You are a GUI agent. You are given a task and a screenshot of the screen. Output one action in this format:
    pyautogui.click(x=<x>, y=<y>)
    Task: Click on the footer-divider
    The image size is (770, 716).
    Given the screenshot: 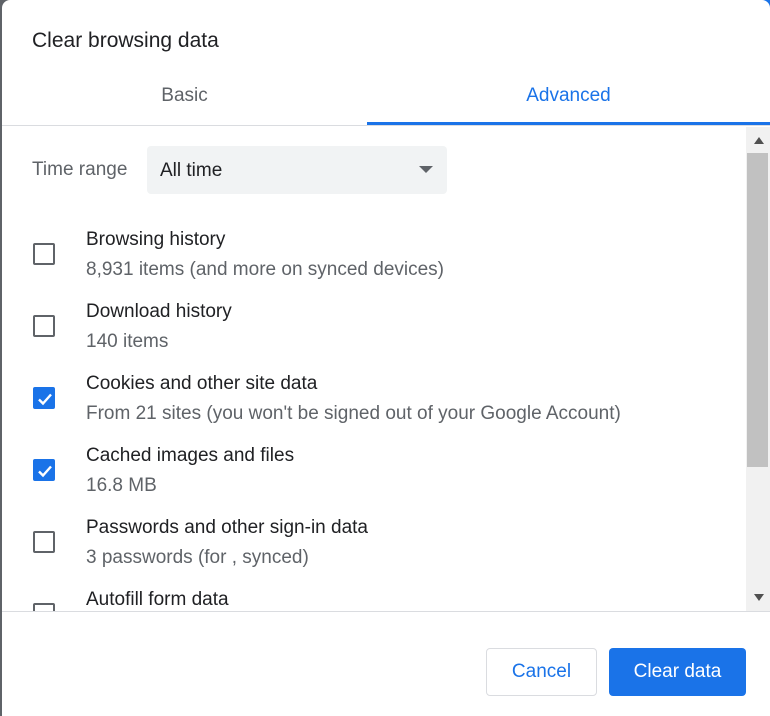 What is the action you would take?
    pyautogui.click(x=386, y=611)
    